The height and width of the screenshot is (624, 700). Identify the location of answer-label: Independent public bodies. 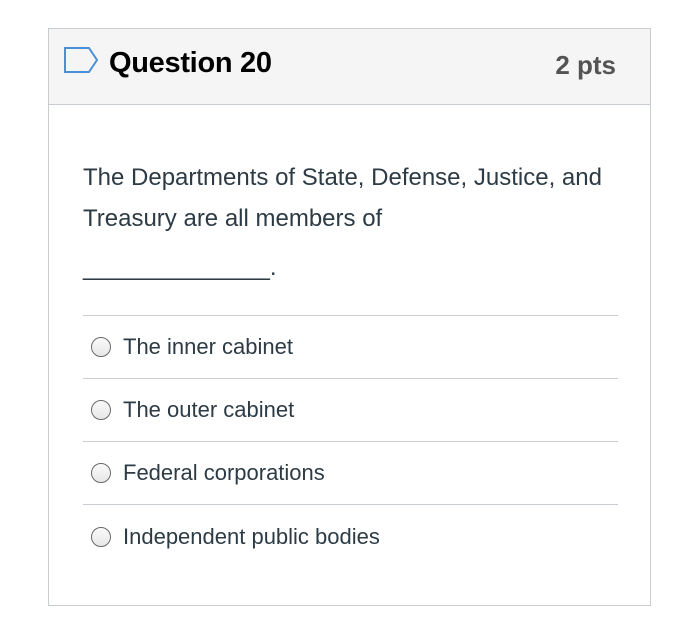
(251, 536).